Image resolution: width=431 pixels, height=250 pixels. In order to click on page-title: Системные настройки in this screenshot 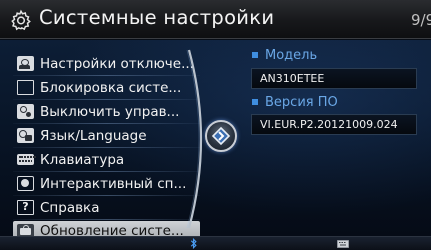, I will do `click(157, 17)`.